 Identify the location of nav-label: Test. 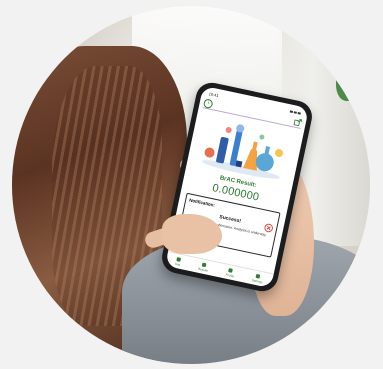
(177, 264).